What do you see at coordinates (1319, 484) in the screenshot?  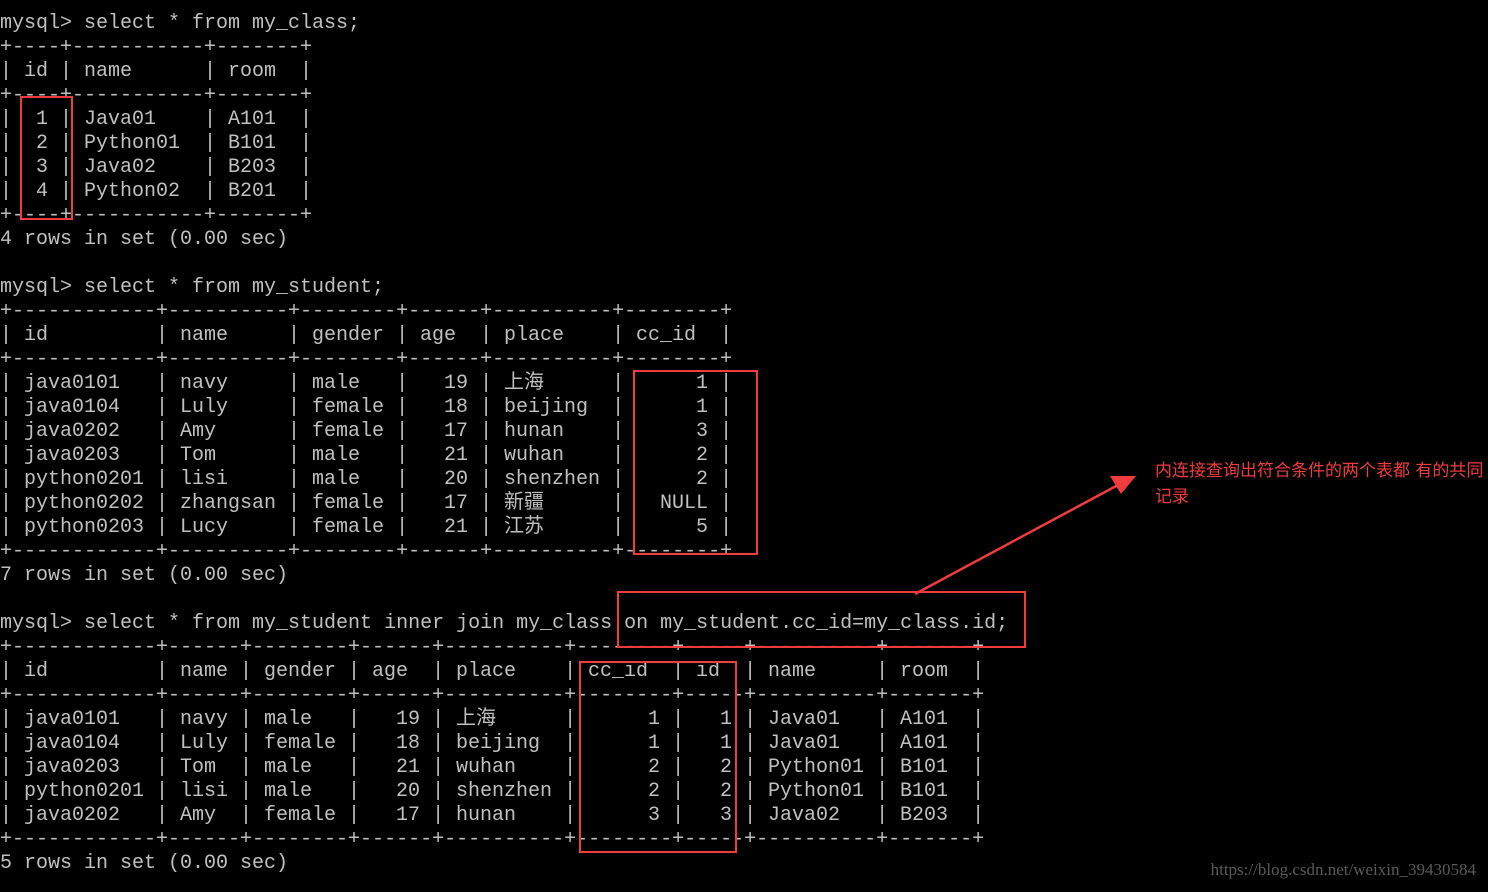 I see `annotation-text: 内连接查询出符合条件的两个表都 有的共同记录` at bounding box center [1319, 484].